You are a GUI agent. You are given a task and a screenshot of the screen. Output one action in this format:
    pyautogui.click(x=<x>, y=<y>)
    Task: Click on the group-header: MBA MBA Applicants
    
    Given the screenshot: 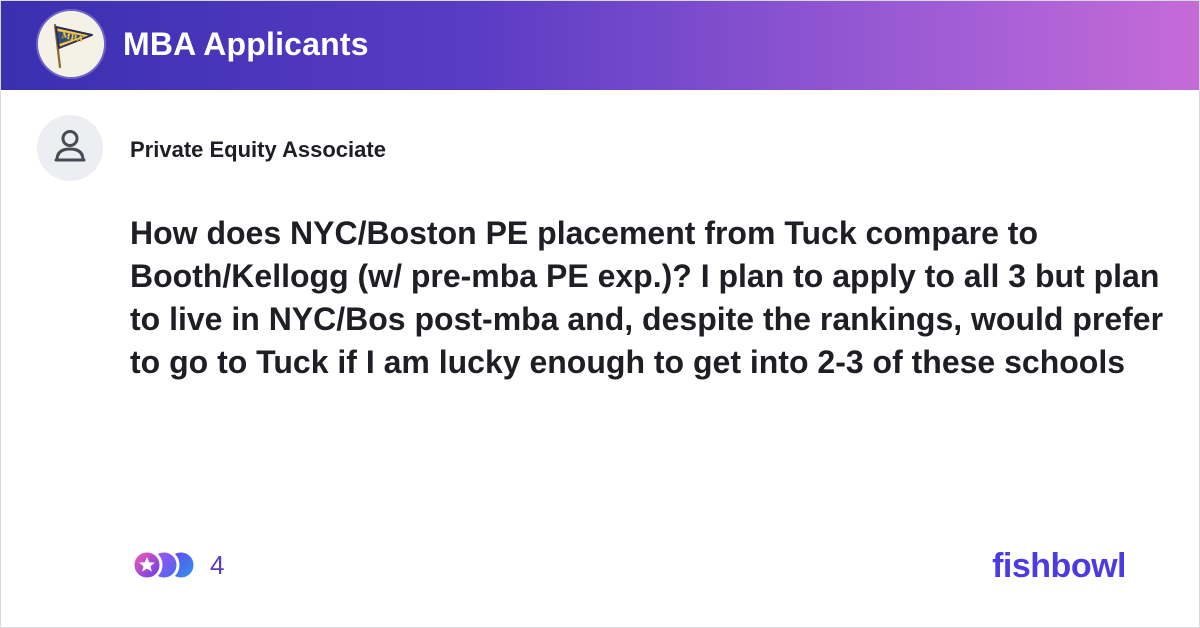 What is the action you would take?
    pyautogui.click(x=600, y=45)
    